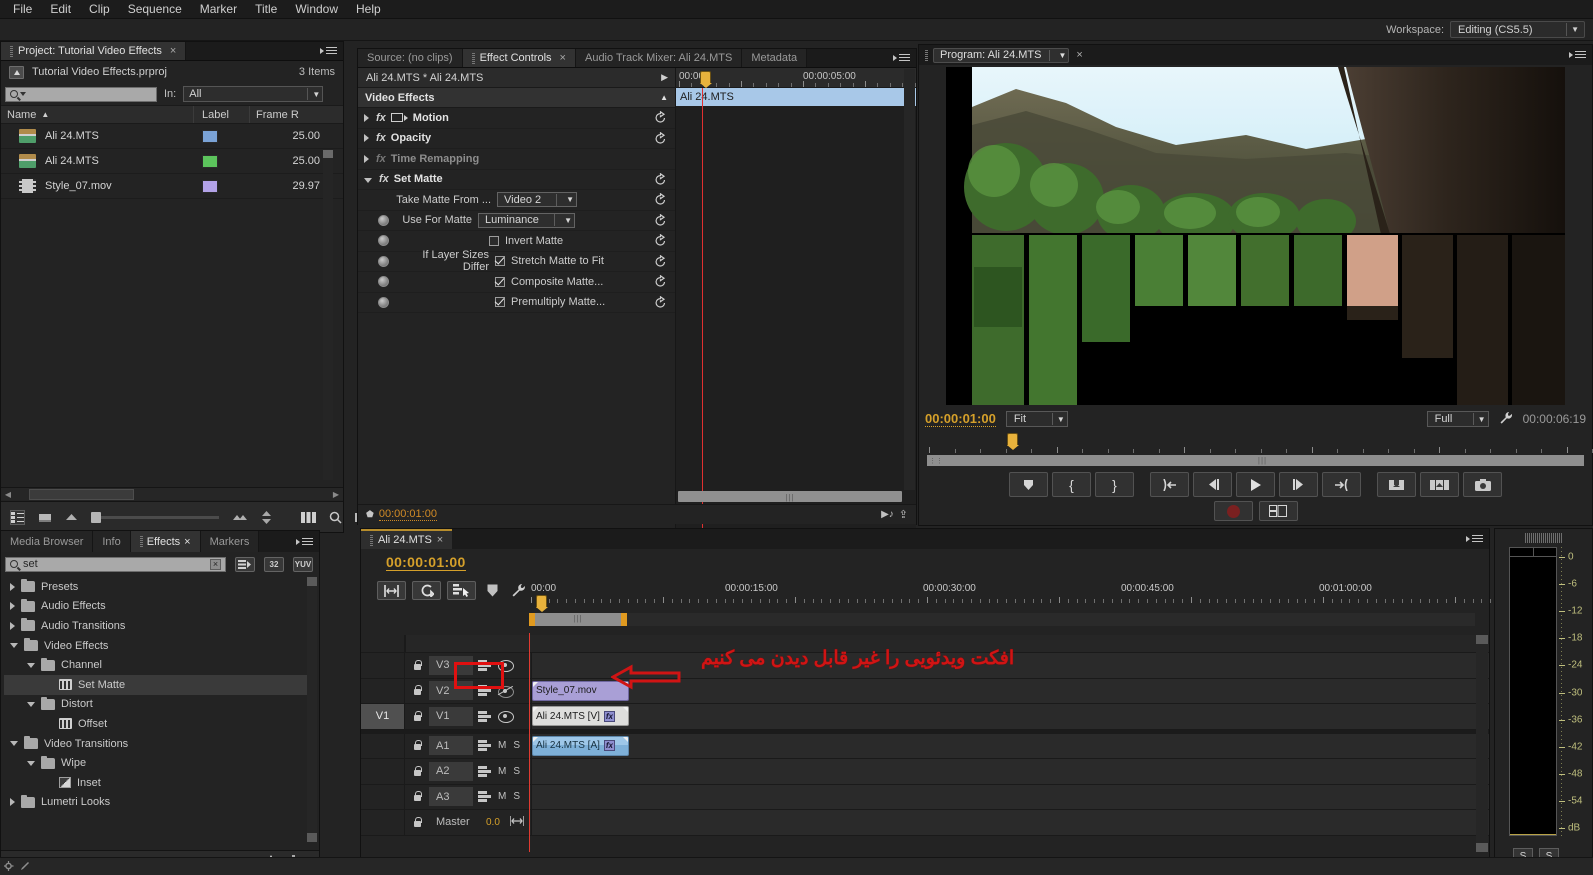 This screenshot has width=1593, height=875. Describe the element at coordinates (172, 161) in the screenshot. I see `table-row: Ali 24.MTS 25.00` at that location.